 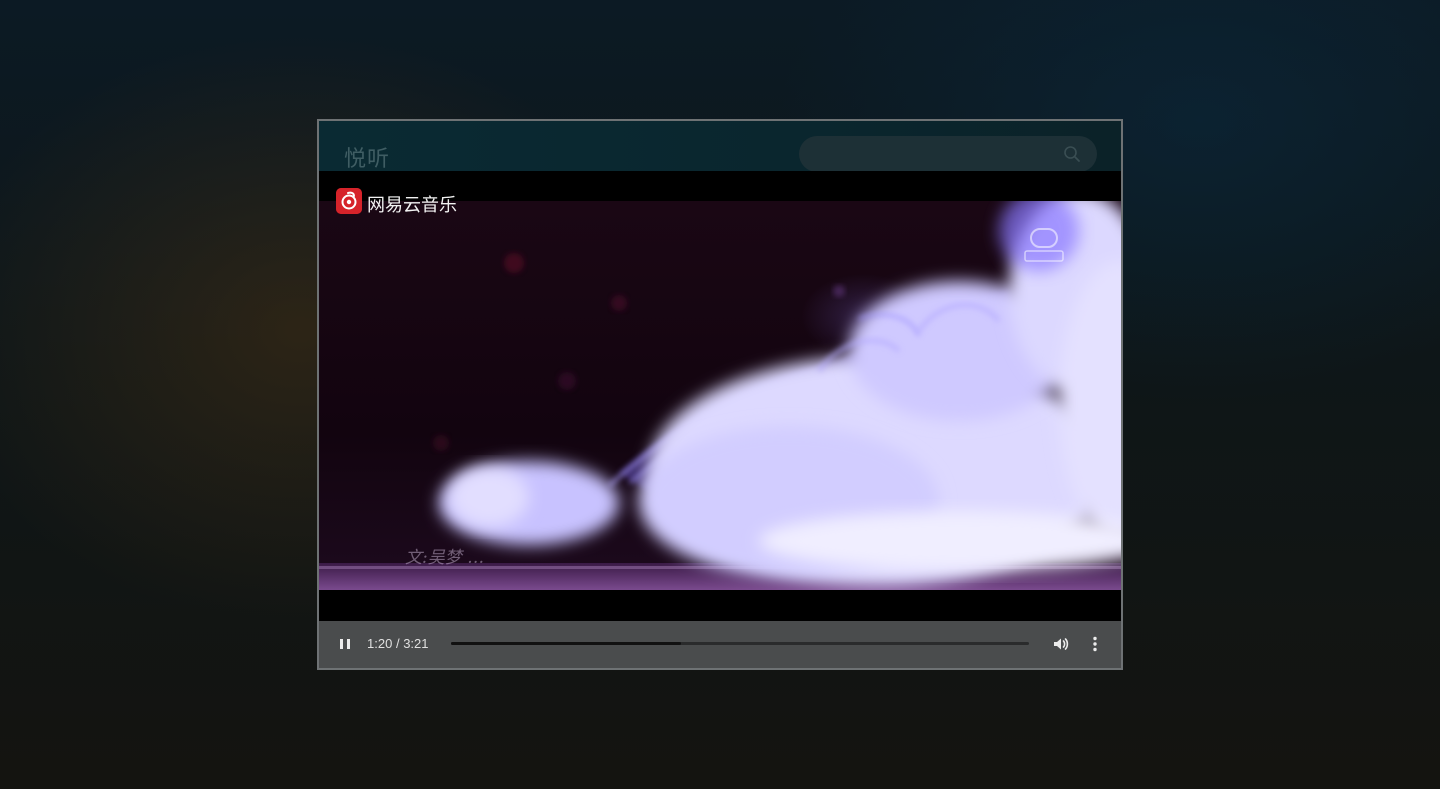 What do you see at coordinates (1072, 154) in the screenshot?
I see `search-icon` at bounding box center [1072, 154].